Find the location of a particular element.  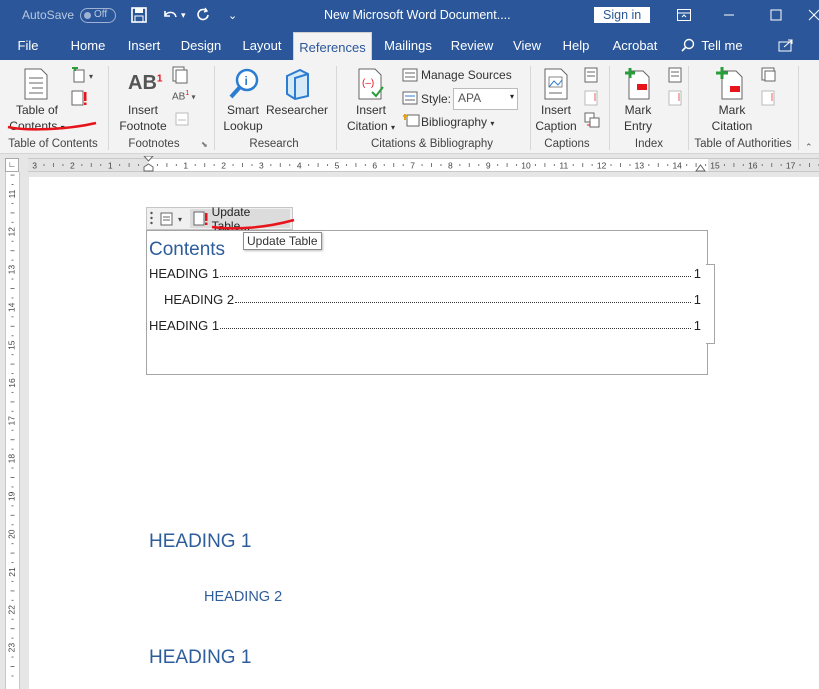

tab-help: Help is located at coordinates (576, 45).